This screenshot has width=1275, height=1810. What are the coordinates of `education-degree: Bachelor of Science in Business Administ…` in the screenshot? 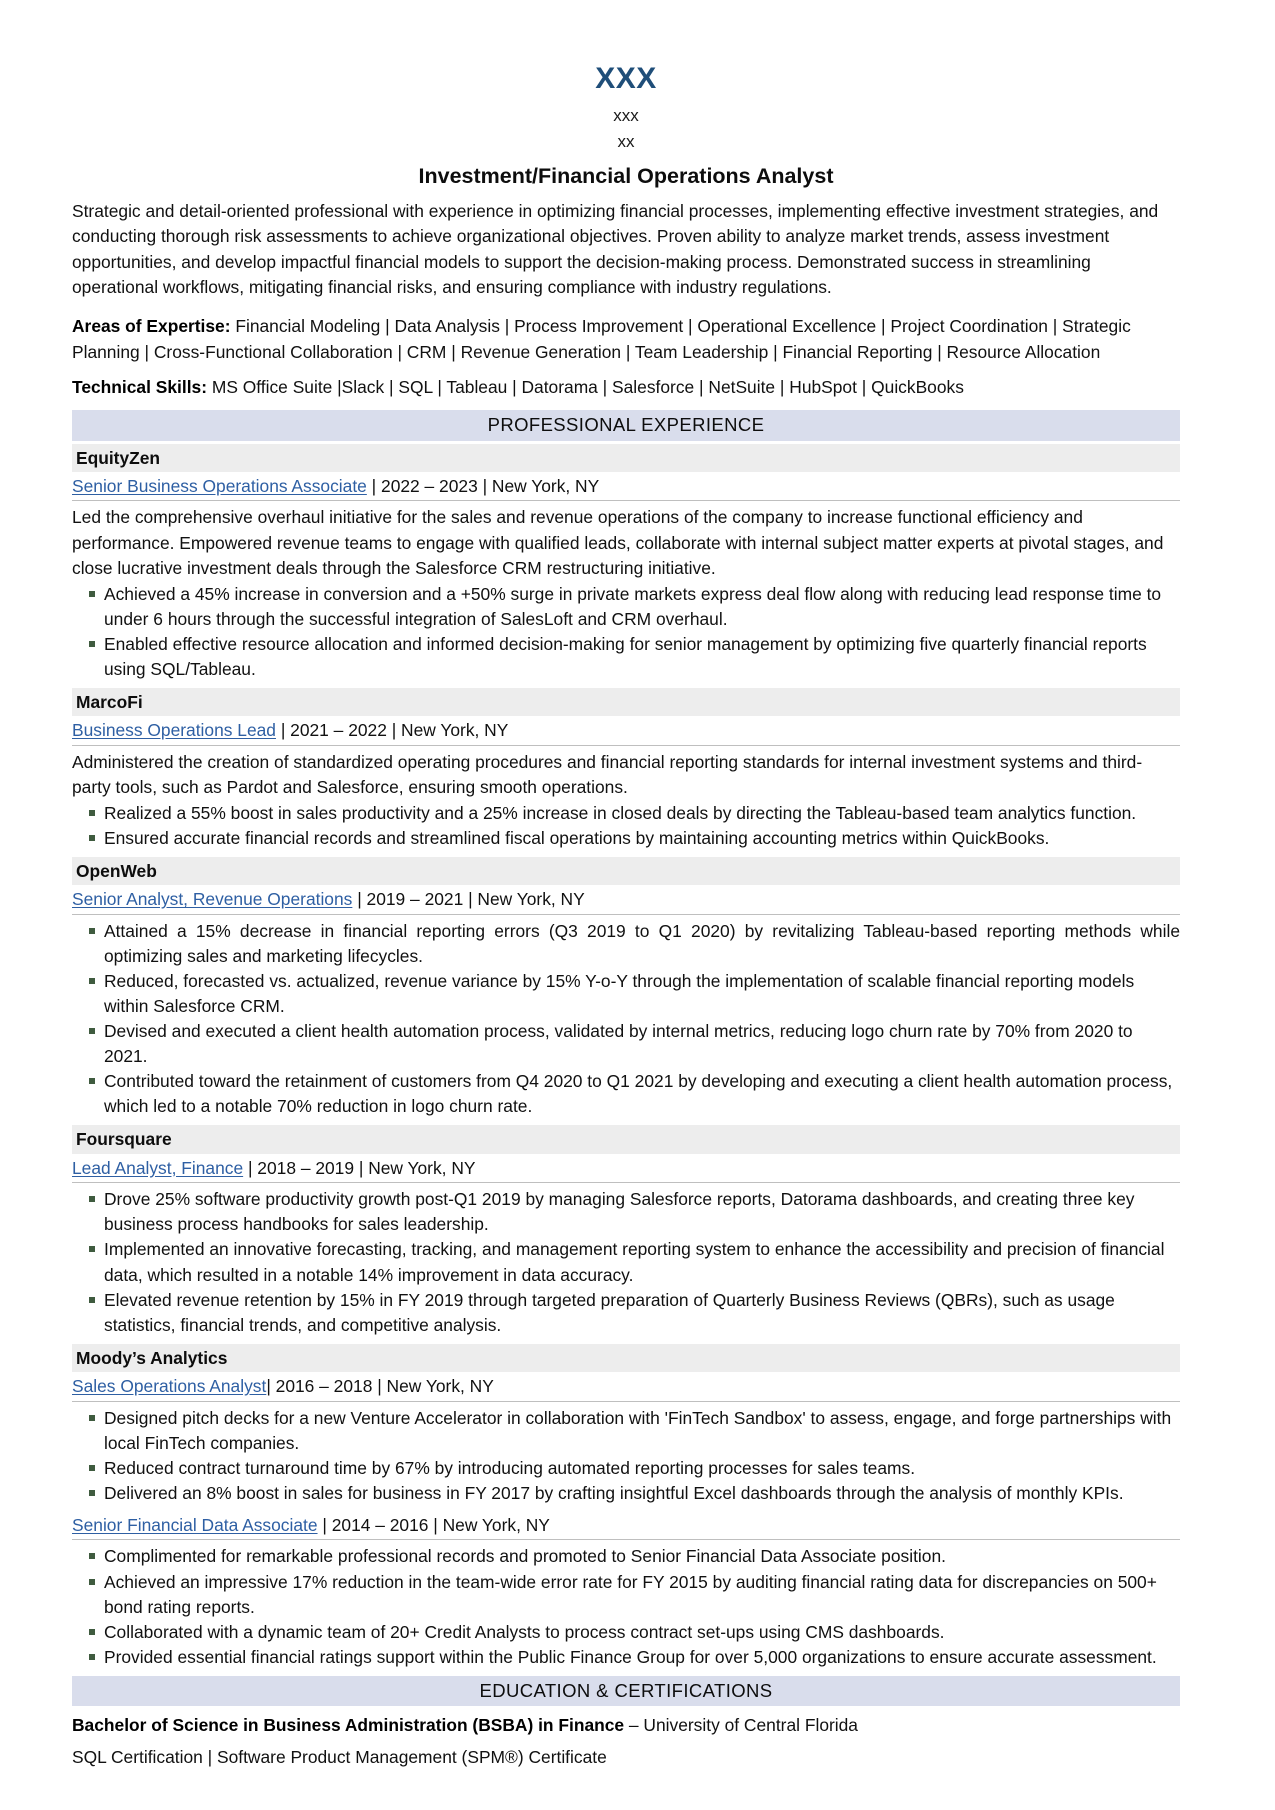 It's located at (348, 1724).